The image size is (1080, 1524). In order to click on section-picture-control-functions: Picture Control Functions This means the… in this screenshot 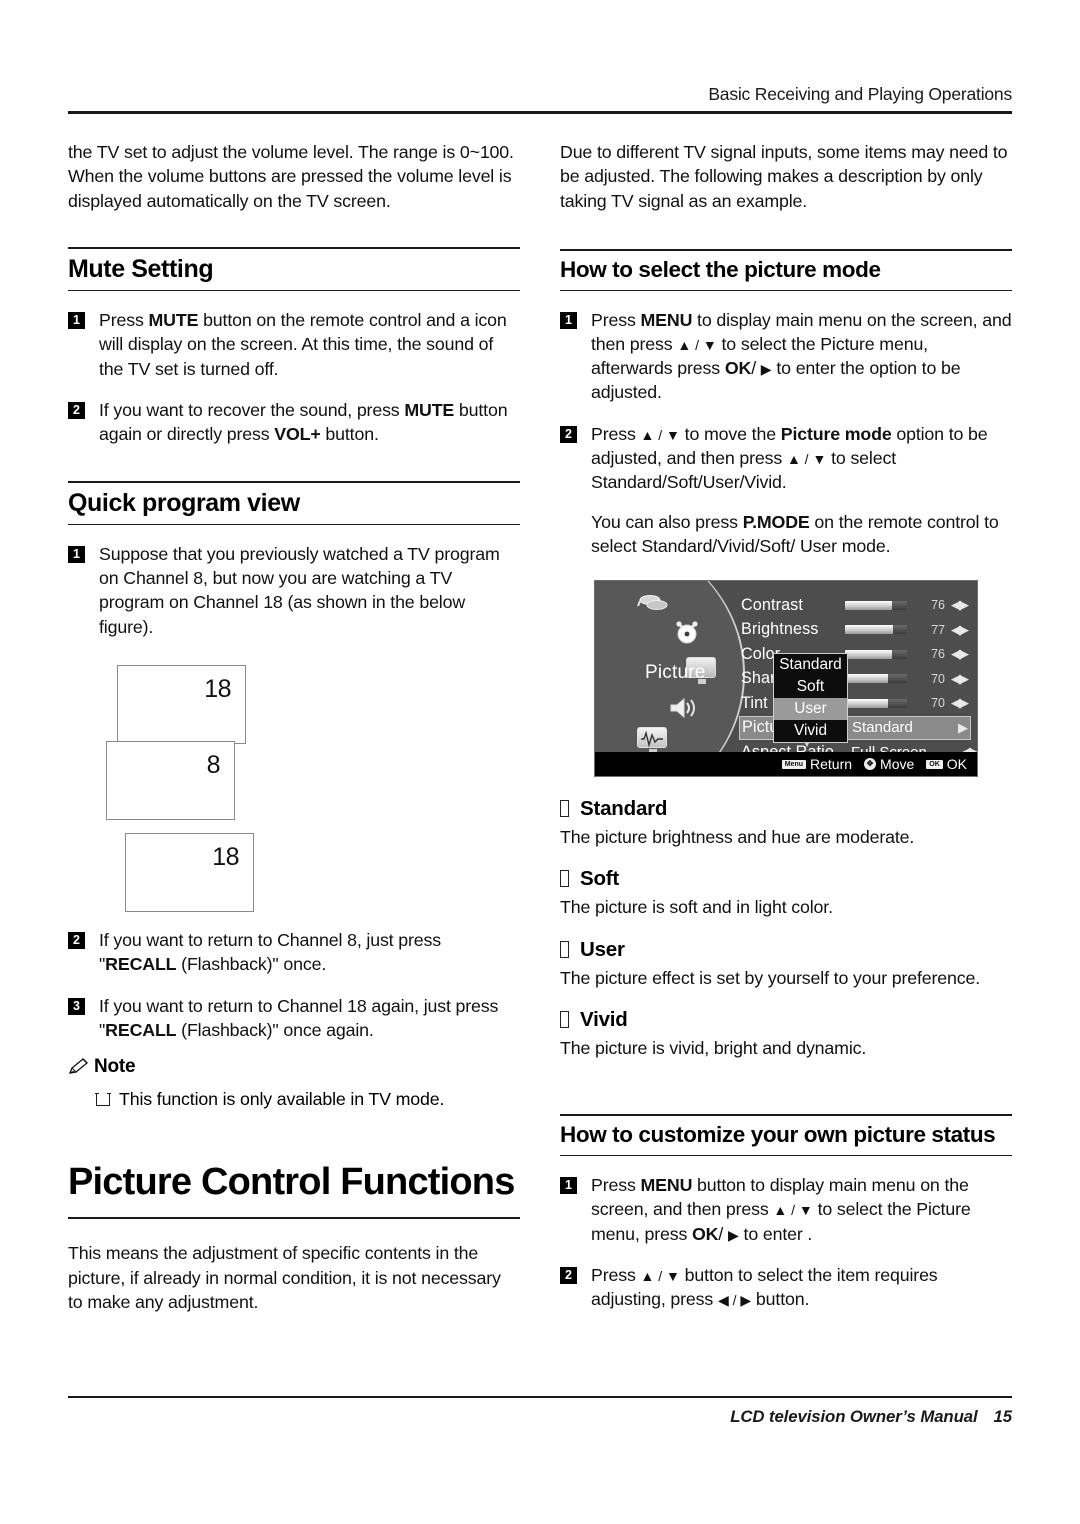, I will do `click(294, 1237)`.